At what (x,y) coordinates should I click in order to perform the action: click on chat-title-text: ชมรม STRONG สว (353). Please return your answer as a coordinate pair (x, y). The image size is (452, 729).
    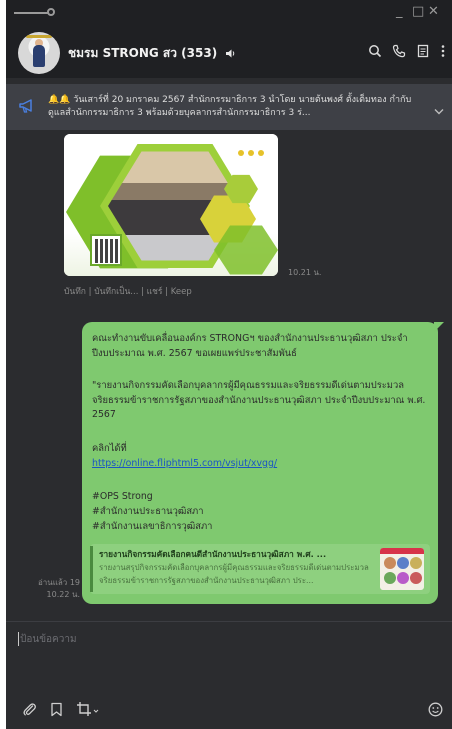
    Looking at the image, I should click on (143, 53).